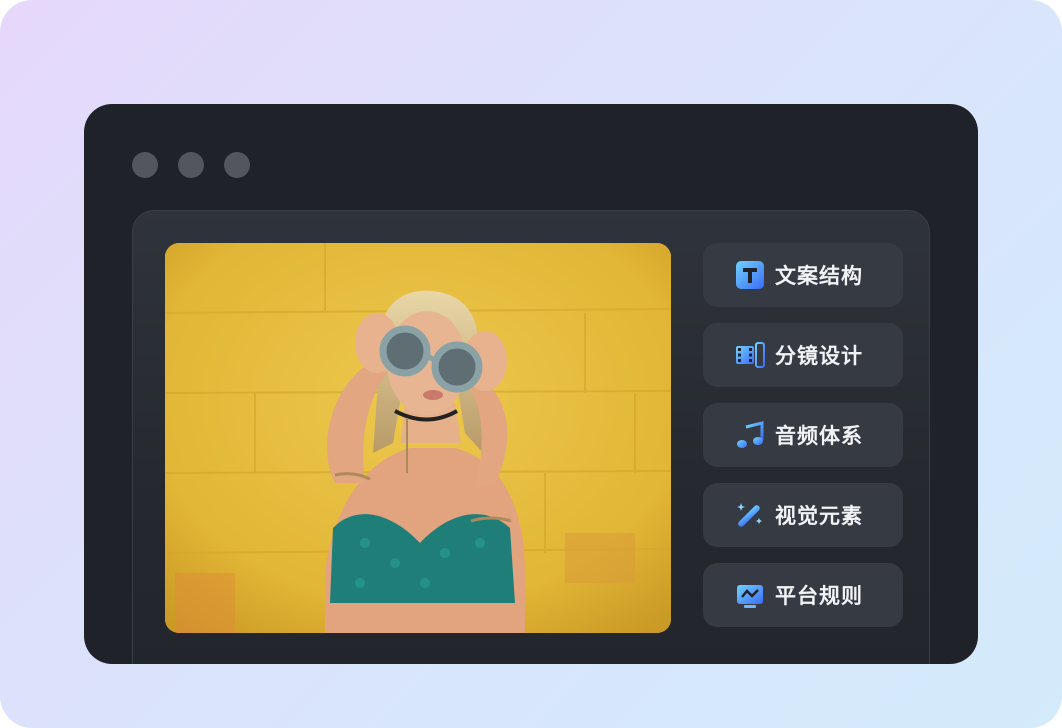 The height and width of the screenshot is (728, 1062). Describe the element at coordinates (750, 435) in the screenshot. I see `music-note-icon` at that location.